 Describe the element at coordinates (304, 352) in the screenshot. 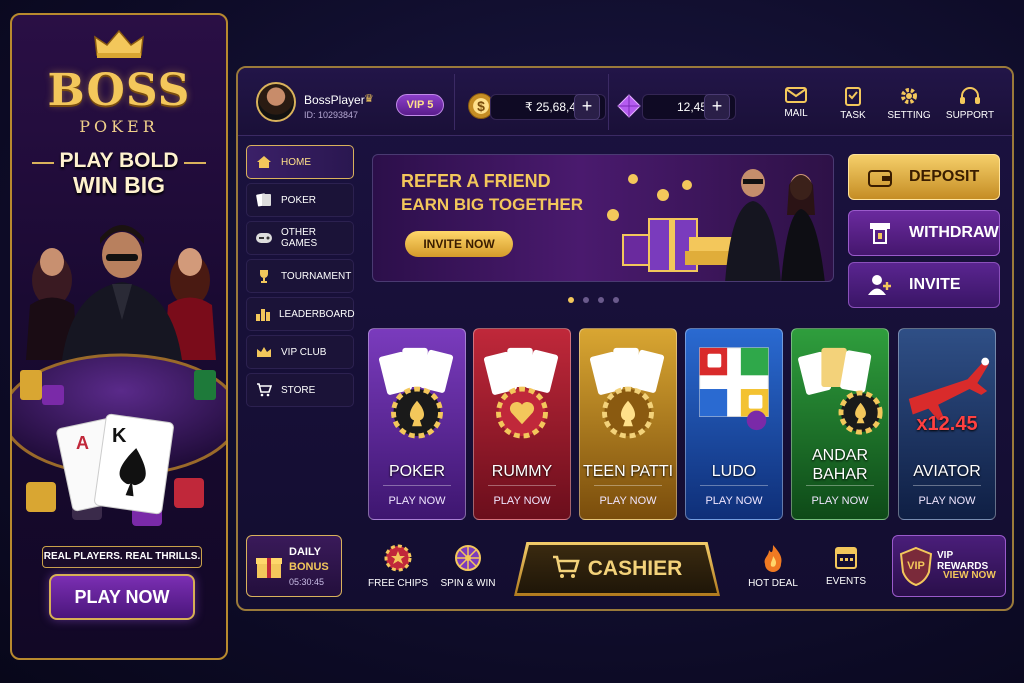

I see `sidebar-item-label: VIP CLUB` at that location.